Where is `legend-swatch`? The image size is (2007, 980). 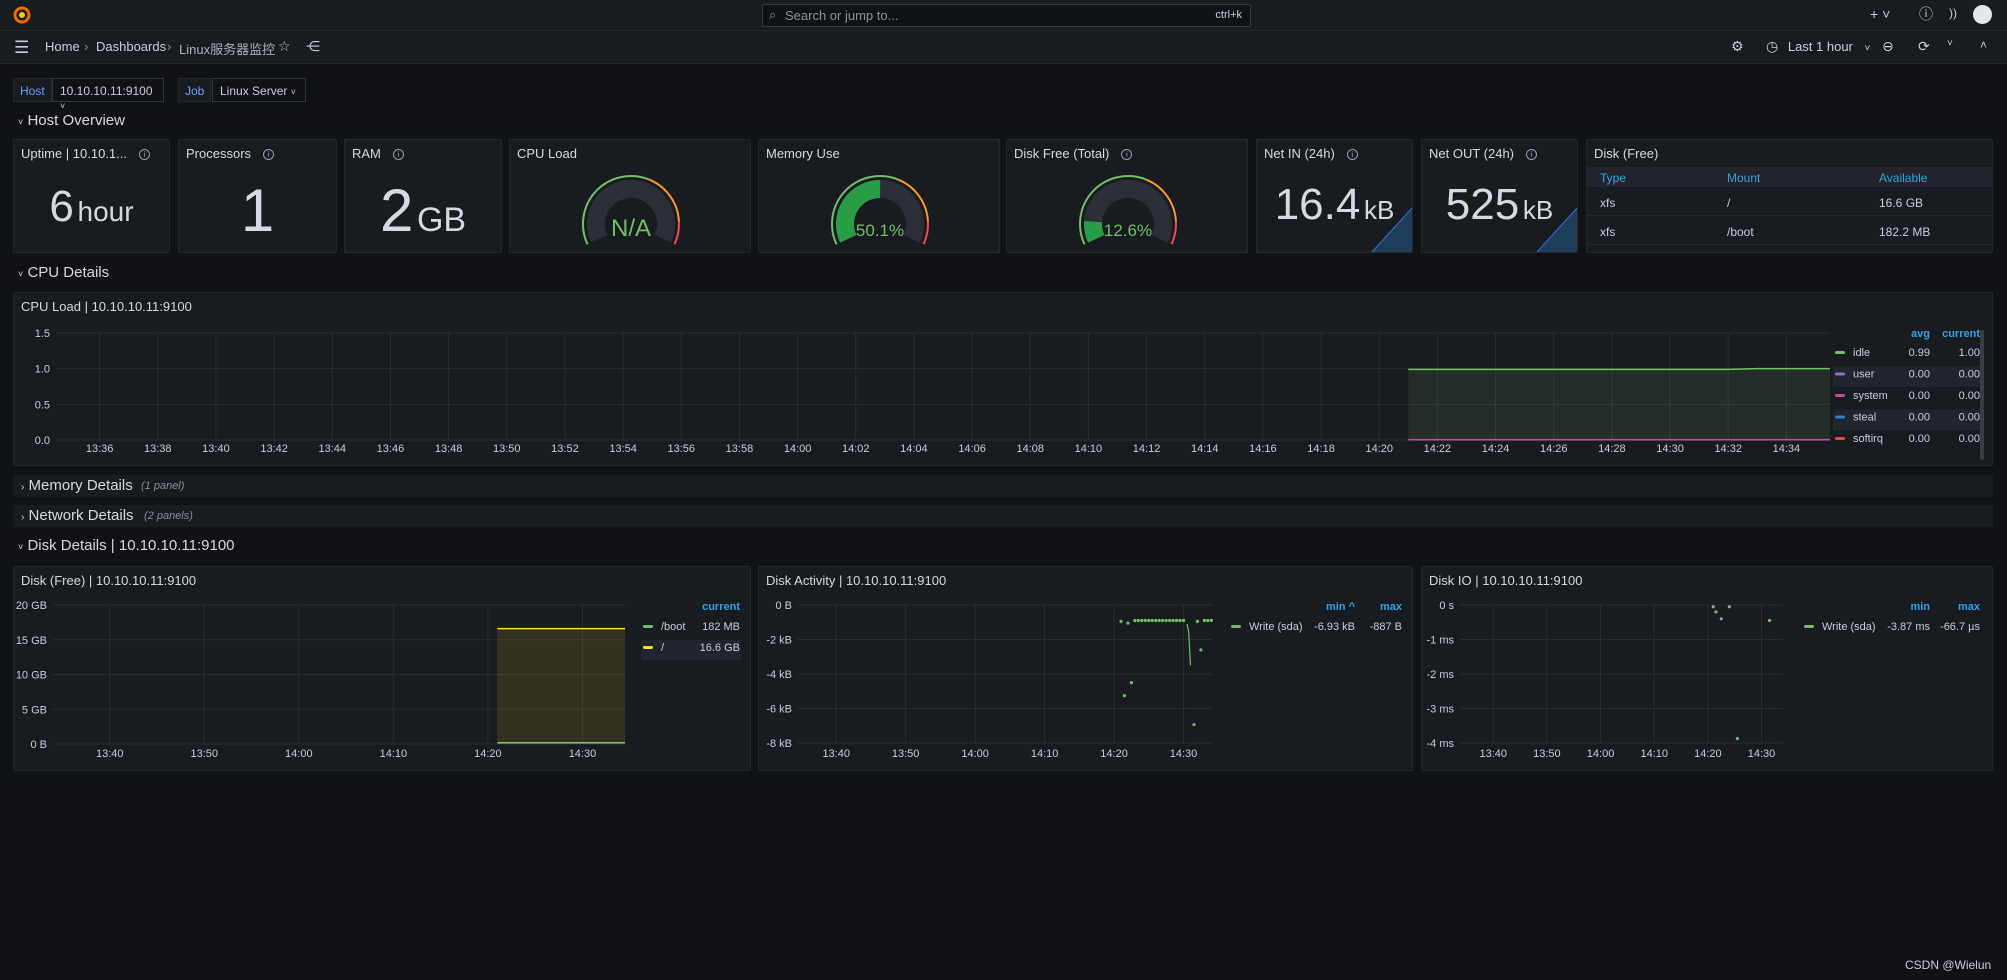 legend-swatch is located at coordinates (1809, 626).